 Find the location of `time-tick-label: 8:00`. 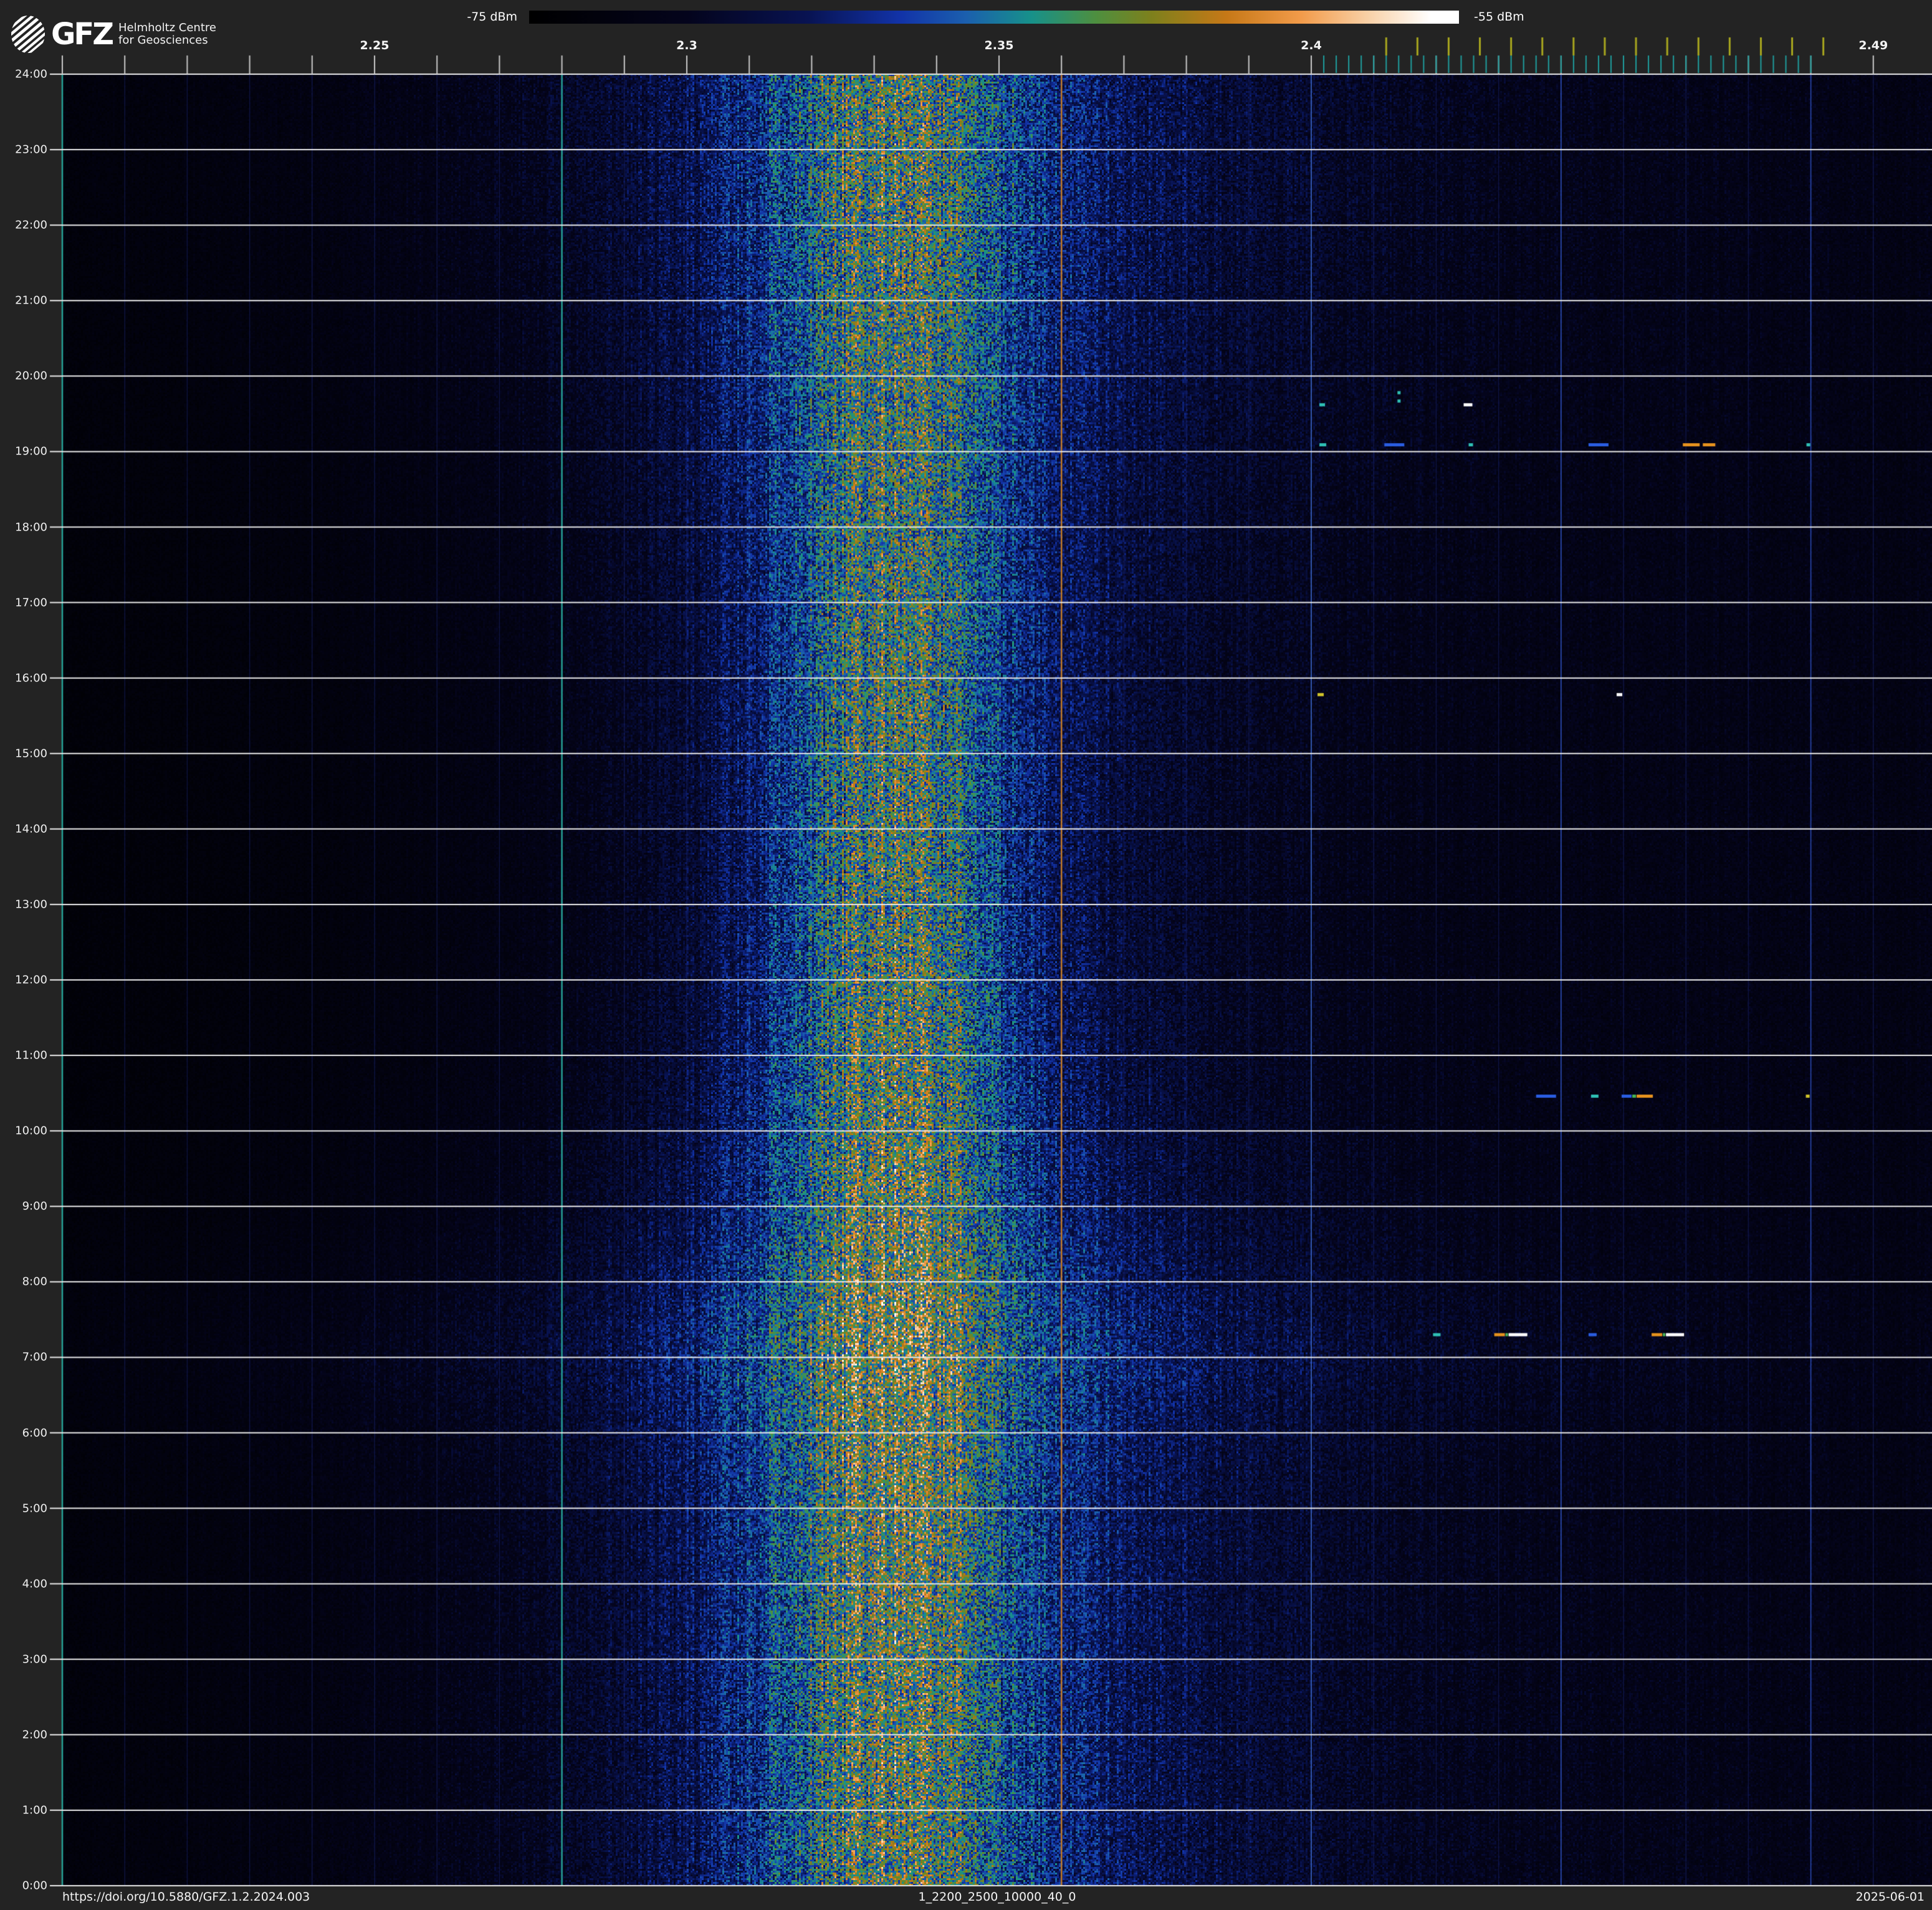

time-tick-label: 8:00 is located at coordinates (34, 1282).